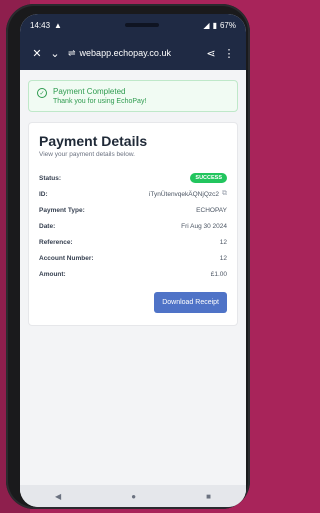  I want to click on copy-icon: ⧉, so click(224, 194).